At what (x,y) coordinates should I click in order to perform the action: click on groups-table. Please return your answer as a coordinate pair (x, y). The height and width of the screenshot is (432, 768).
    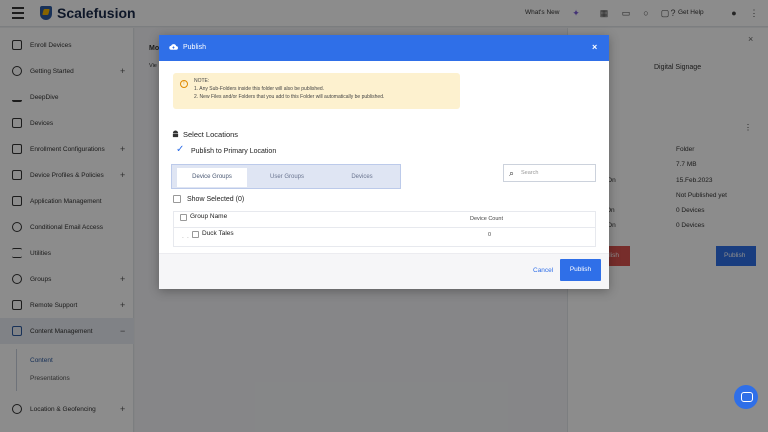
    Looking at the image, I should click on (384, 229).